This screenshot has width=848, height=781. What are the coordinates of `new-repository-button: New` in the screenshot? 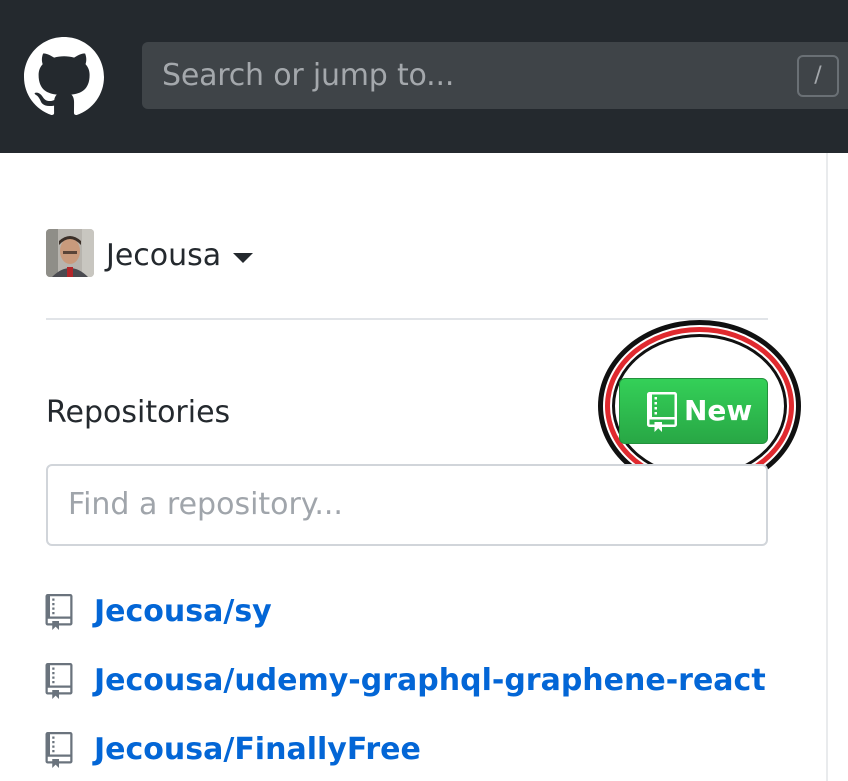 It's located at (693, 411).